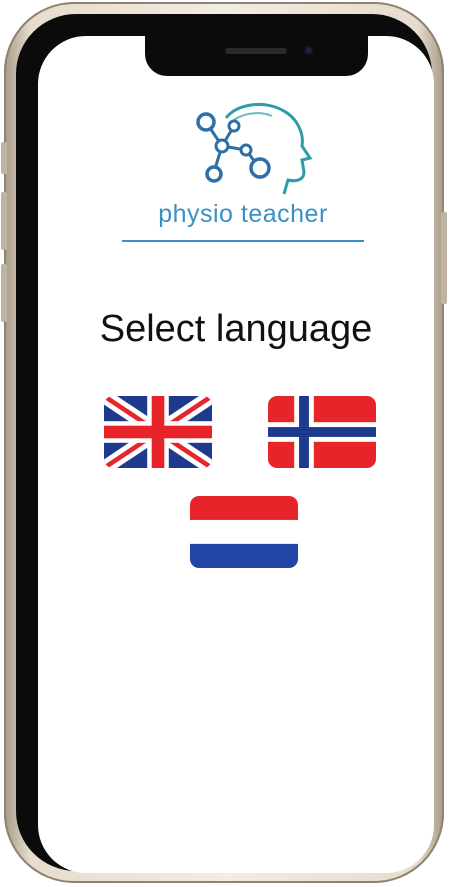 This screenshot has height=887, width=450. I want to click on head-network-icon, so click(254, 149).